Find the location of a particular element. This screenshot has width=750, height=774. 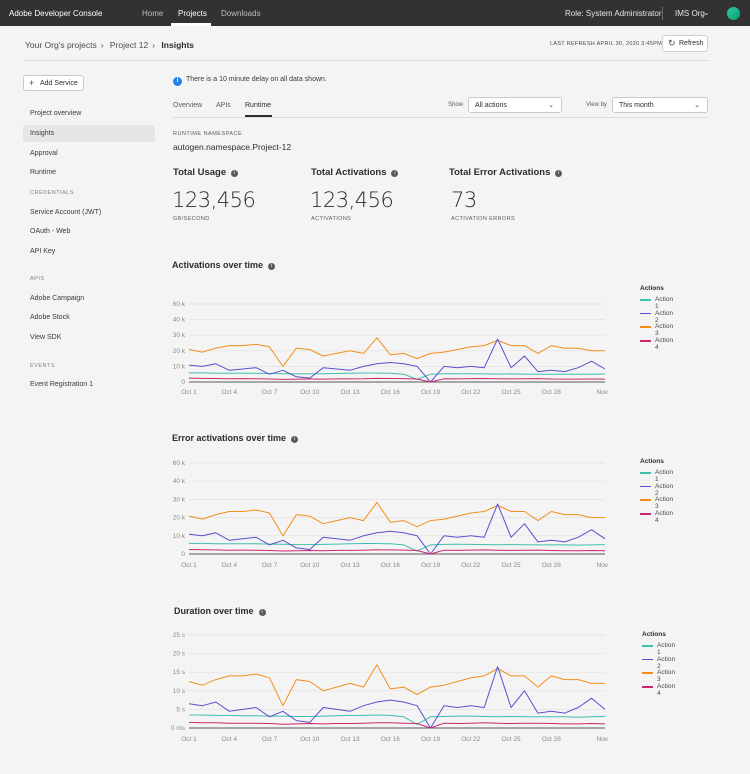

sidebar-item-approval: Approval is located at coordinates (44, 153).